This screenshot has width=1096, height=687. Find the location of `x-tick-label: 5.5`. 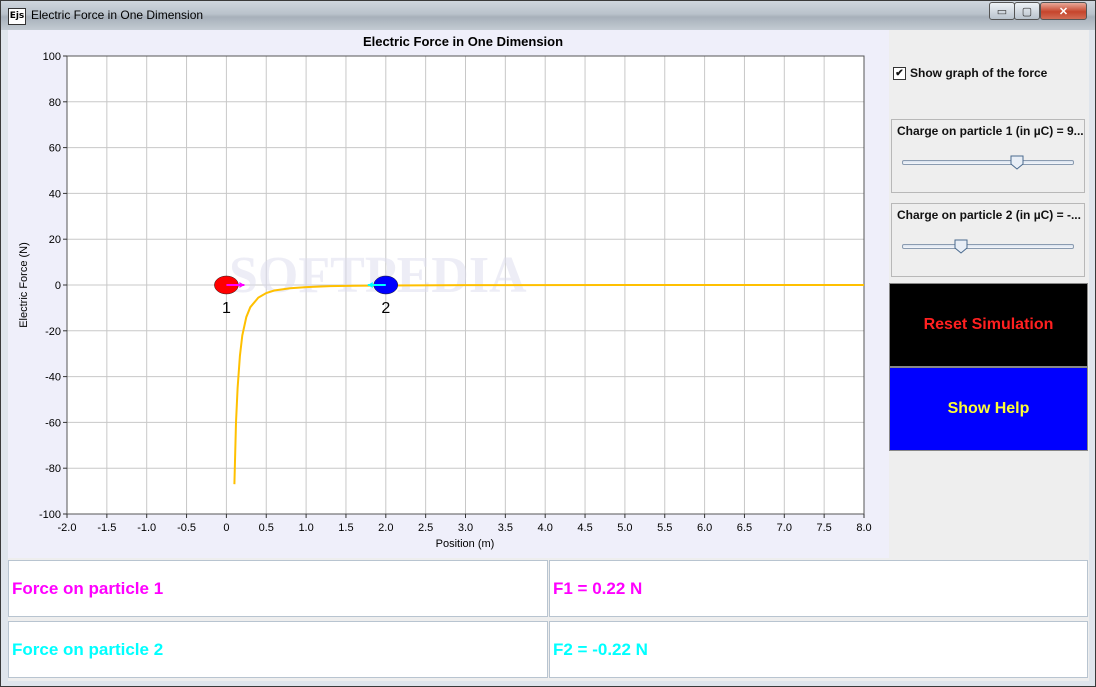

x-tick-label: 5.5 is located at coordinates (664, 528).